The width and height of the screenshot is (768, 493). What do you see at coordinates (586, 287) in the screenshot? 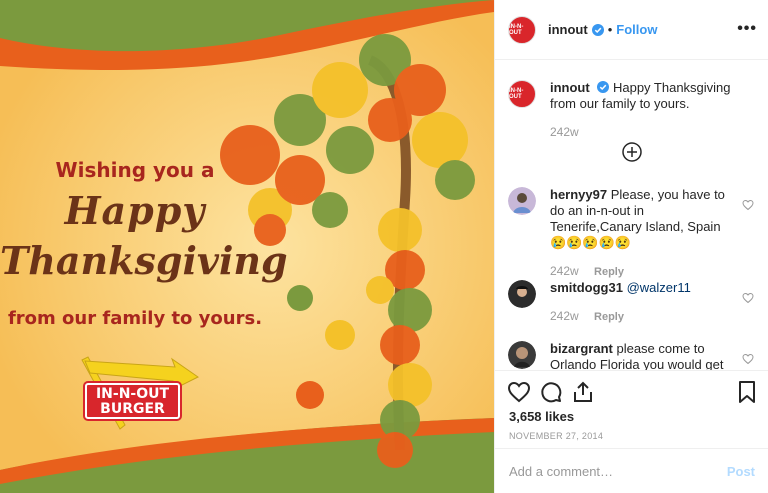
I see `comment-username: smitdogg31` at bounding box center [586, 287].